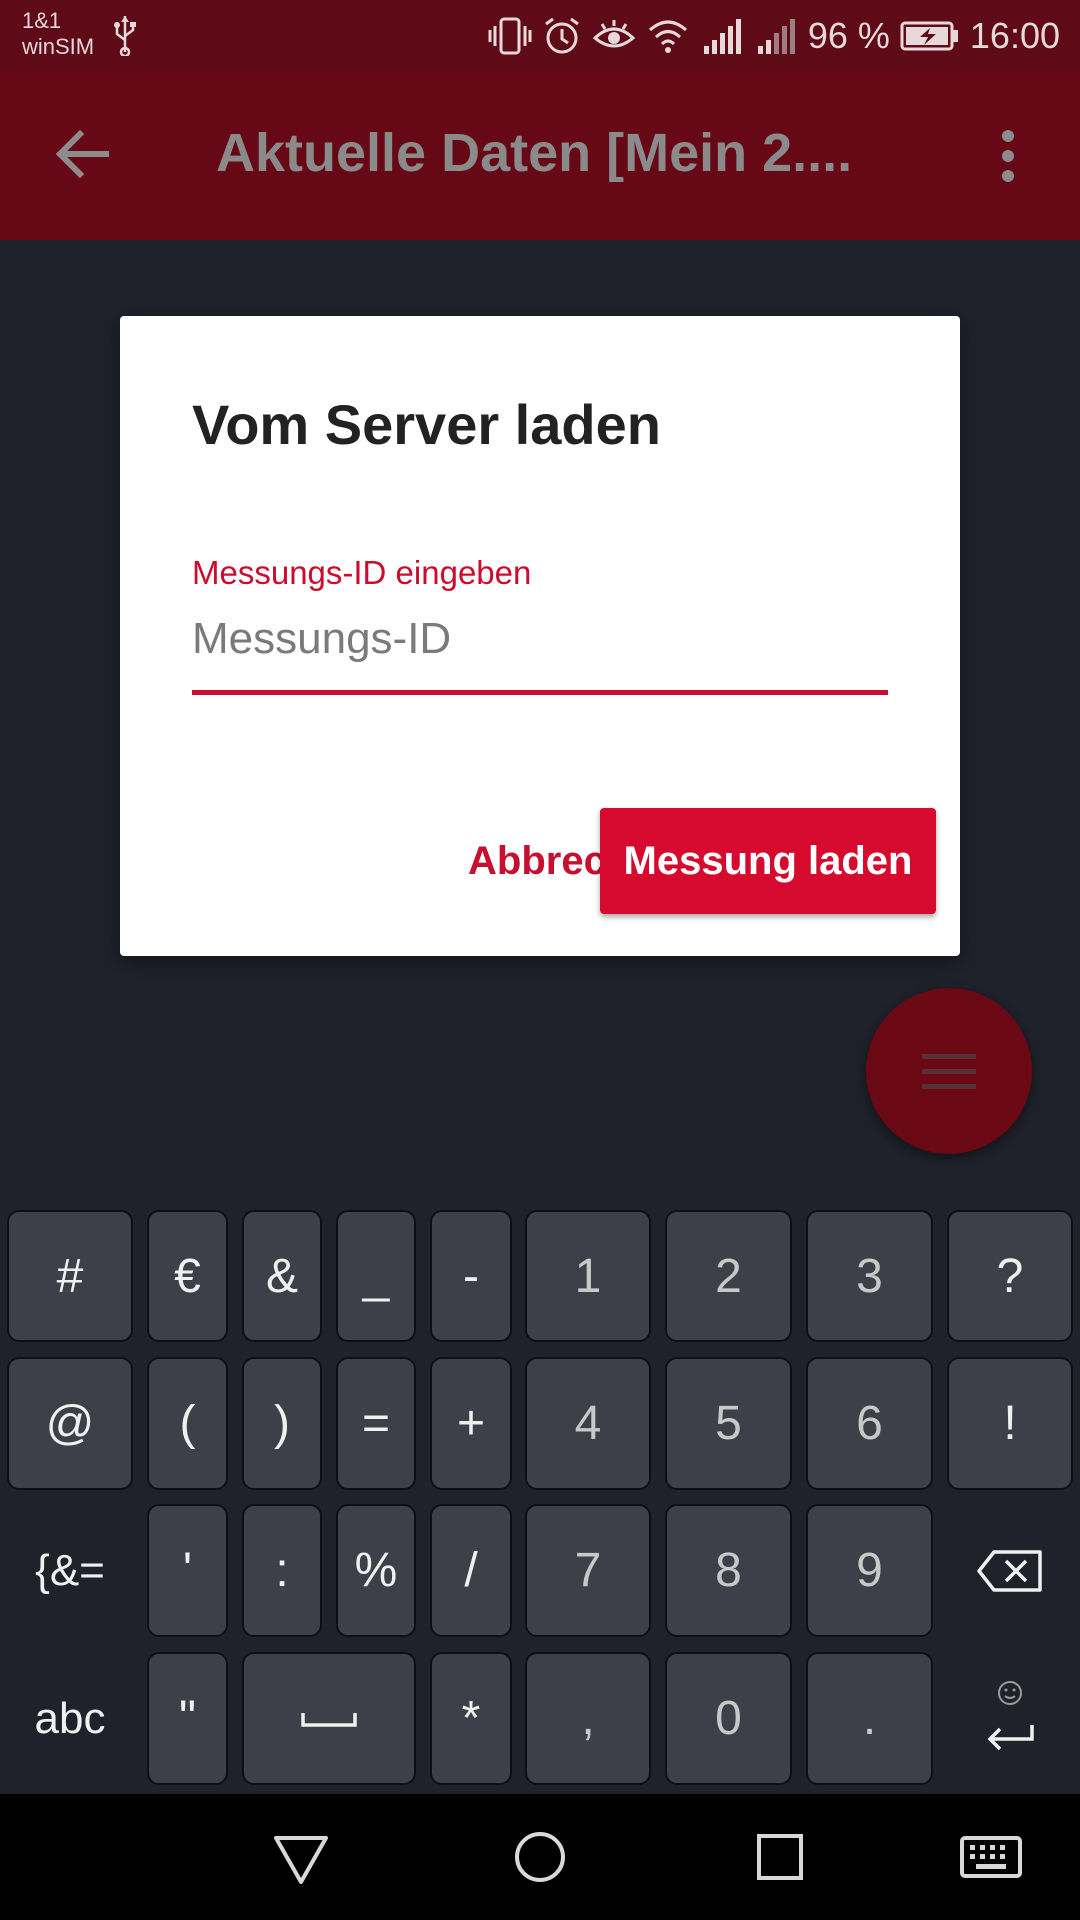 This screenshot has width=1080, height=1920. I want to click on home-circle-icon, so click(540, 1857).